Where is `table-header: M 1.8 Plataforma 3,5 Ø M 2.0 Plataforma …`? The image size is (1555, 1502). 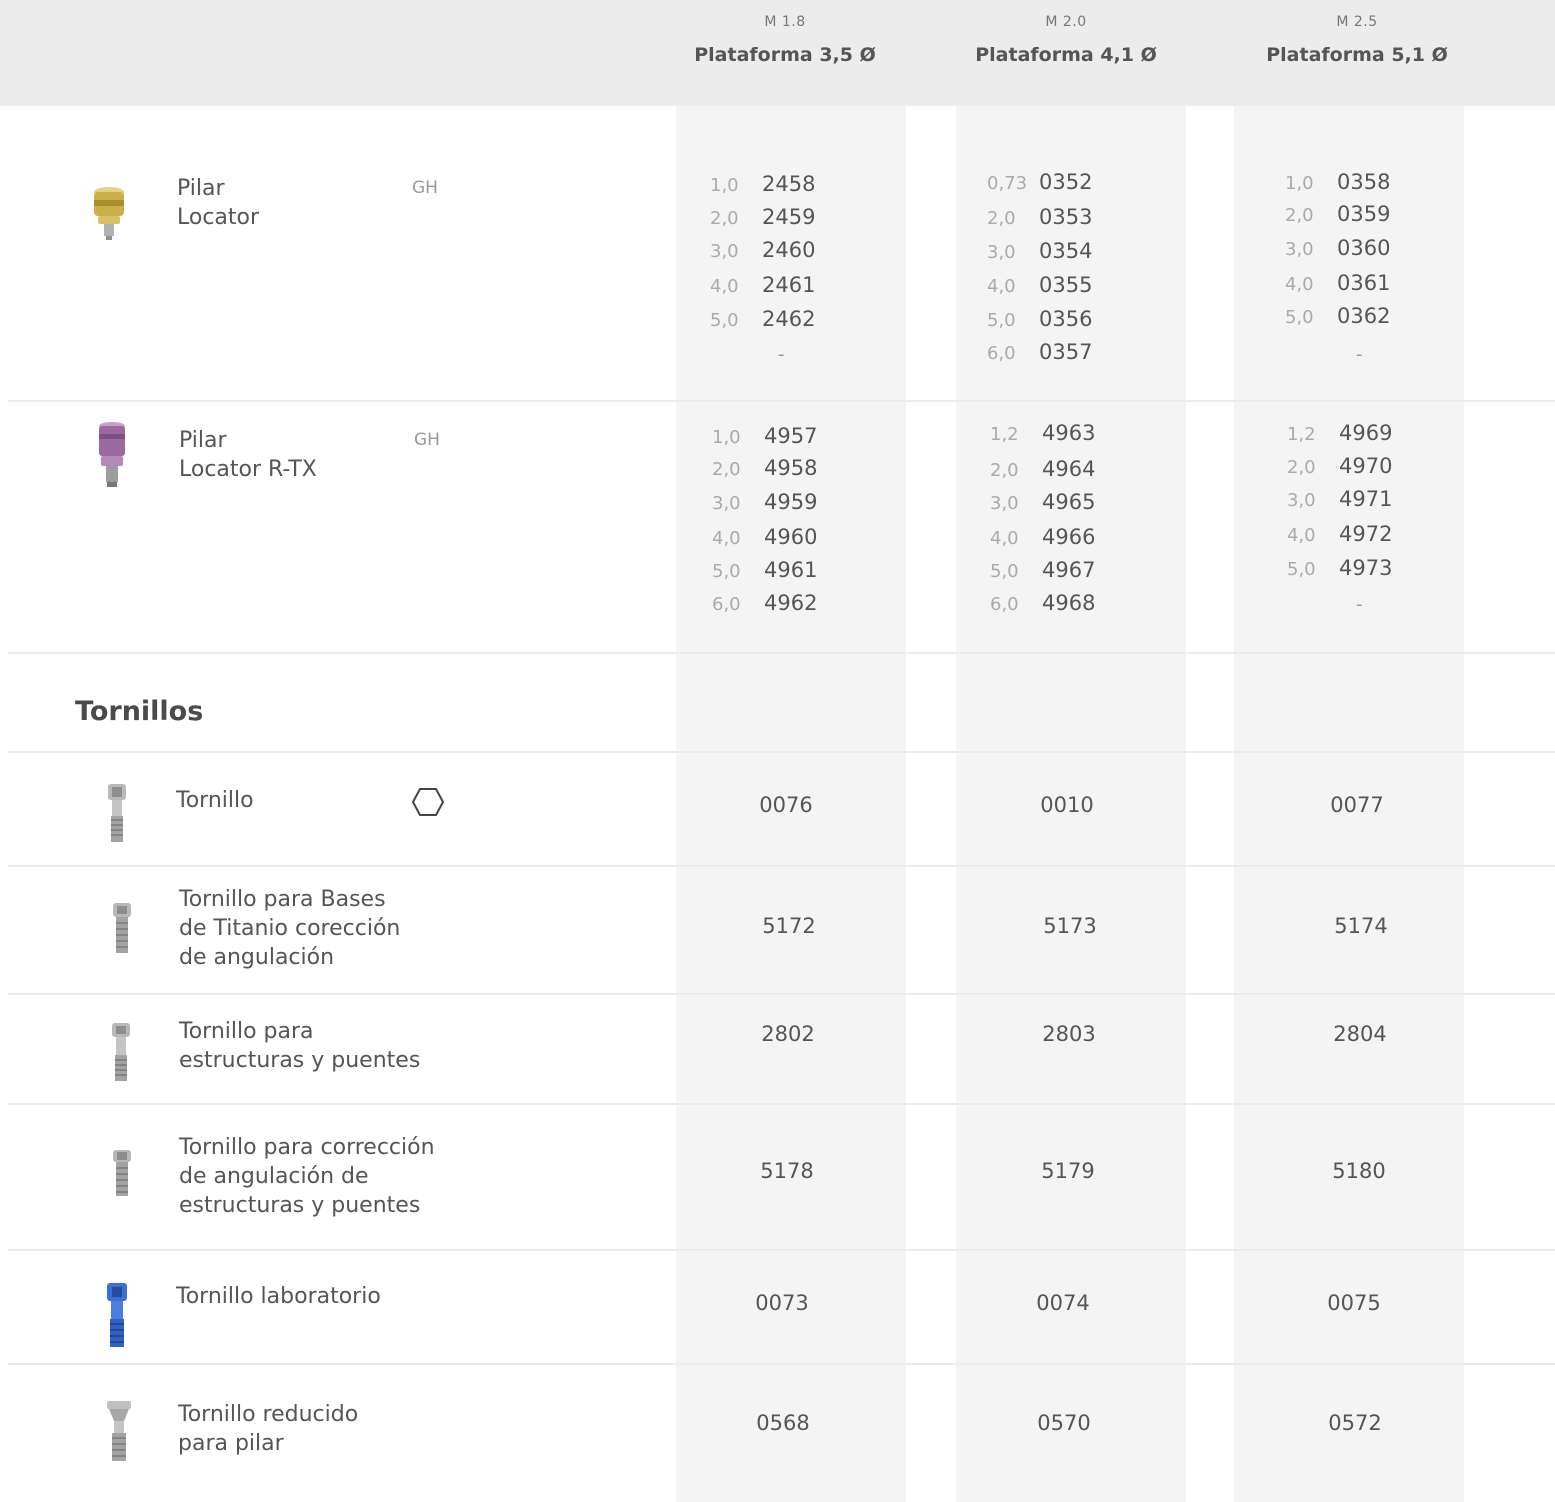
table-header: M 1.8 Plataforma 3,5 Ø M 2.0 Plataforma … is located at coordinates (777, 53).